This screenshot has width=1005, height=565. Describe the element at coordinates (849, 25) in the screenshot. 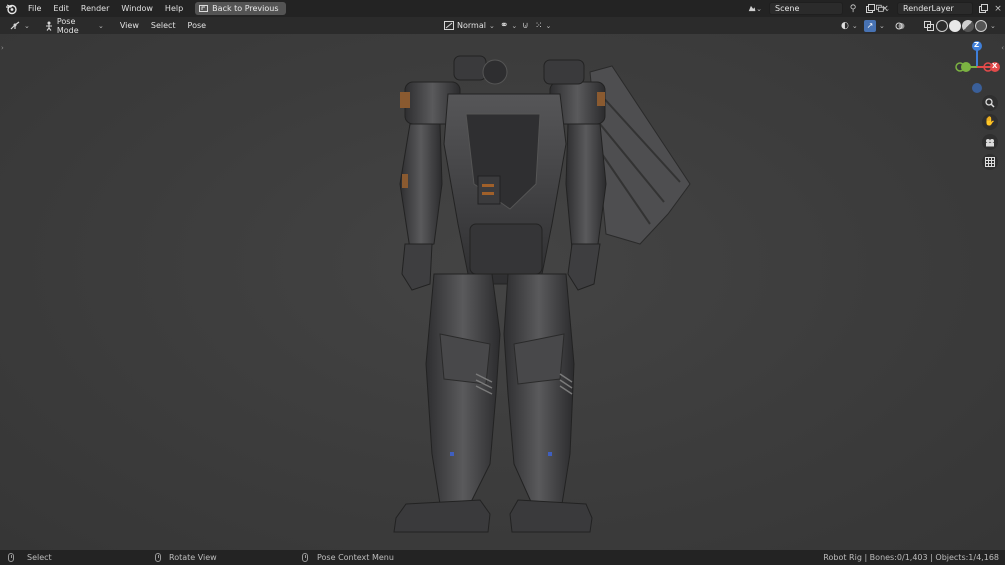

I see `visibility-dropdown: ◐ ⌄` at that location.